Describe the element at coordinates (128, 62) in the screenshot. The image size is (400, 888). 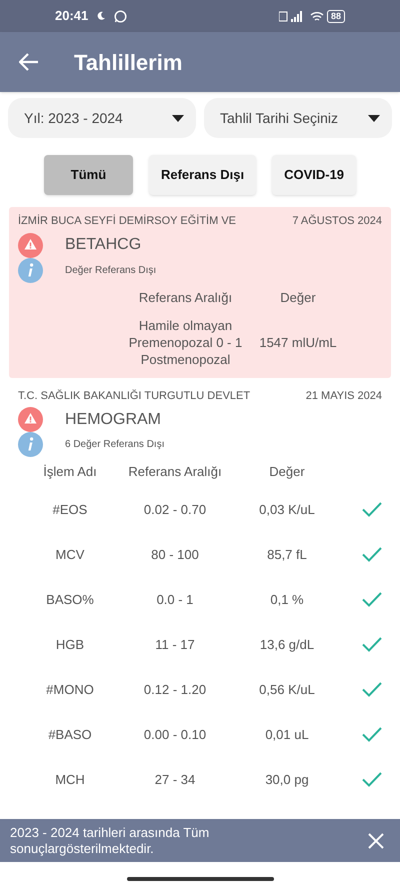
I see `screen-title: Tahlillerim` at that location.